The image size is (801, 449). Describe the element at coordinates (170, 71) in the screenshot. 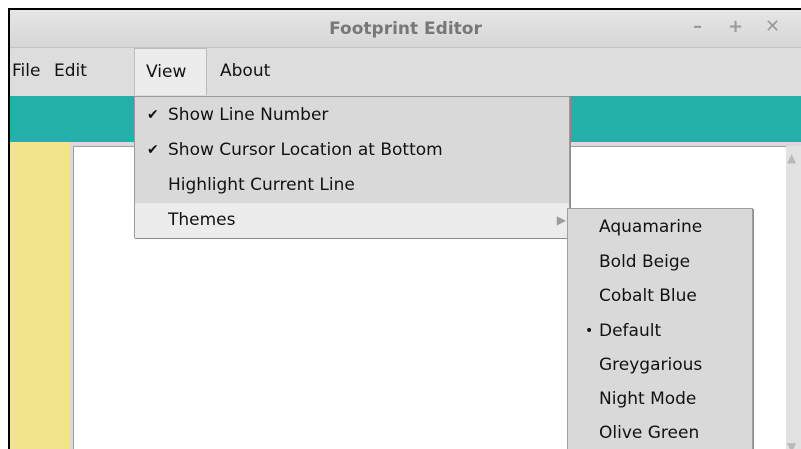

I see `menu-view: View` at that location.